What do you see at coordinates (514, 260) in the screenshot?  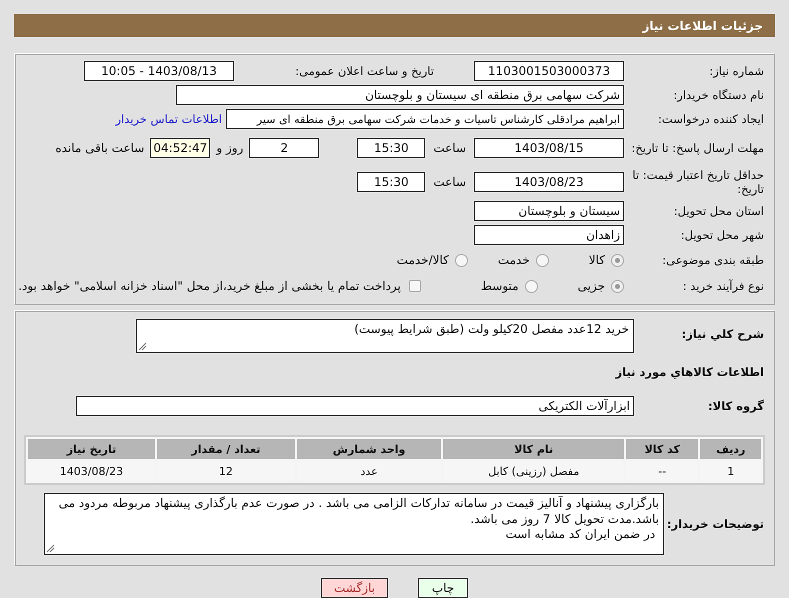 I see `radio-label: خدمت` at bounding box center [514, 260].